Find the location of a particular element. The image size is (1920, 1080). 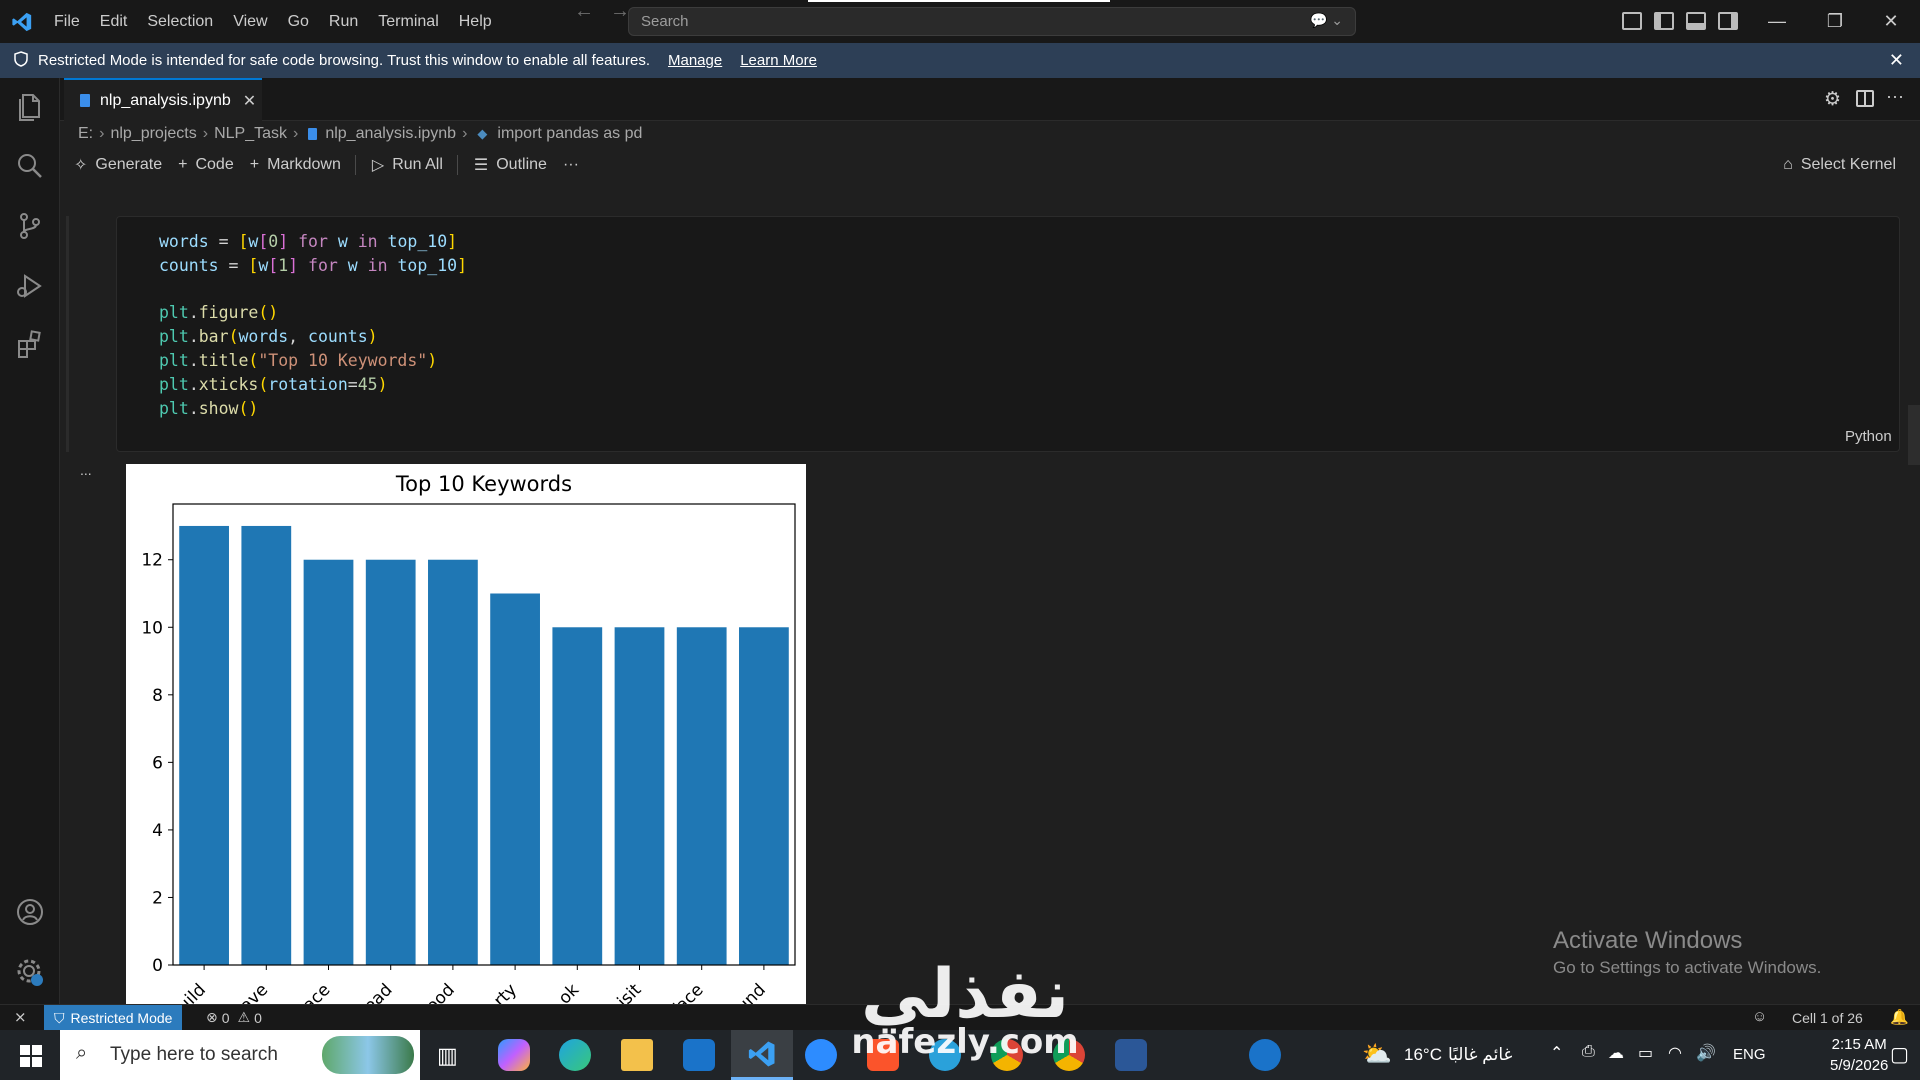

shield-icon: ⛉ is located at coordinates (59, 1017).